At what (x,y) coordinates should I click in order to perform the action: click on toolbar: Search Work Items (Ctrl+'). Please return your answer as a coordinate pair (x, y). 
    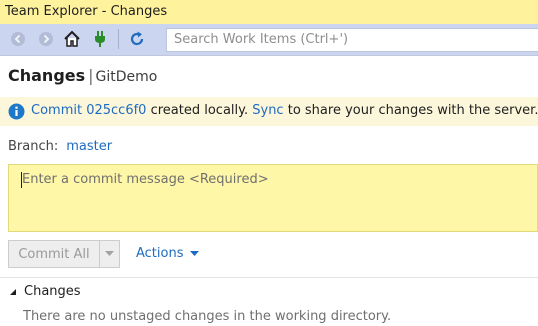
    Looking at the image, I should click on (269, 40).